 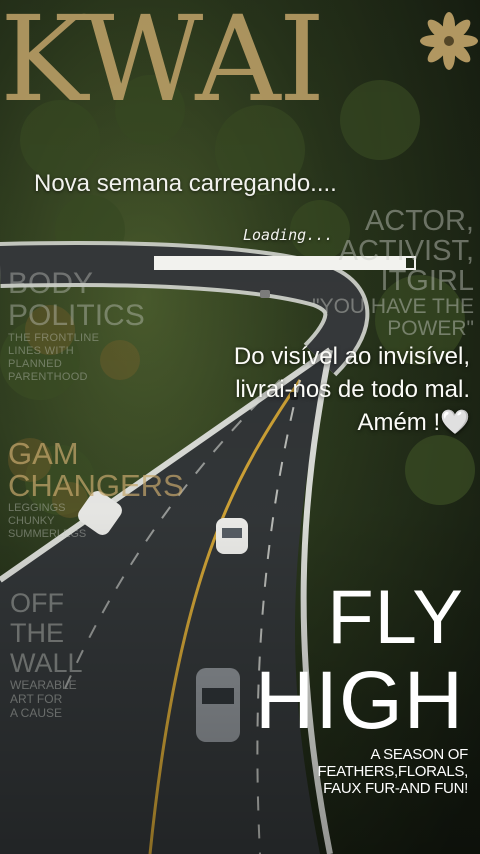 I want to click on tagline-line: FAUX FUR-AND FUN!, so click(x=395, y=788).